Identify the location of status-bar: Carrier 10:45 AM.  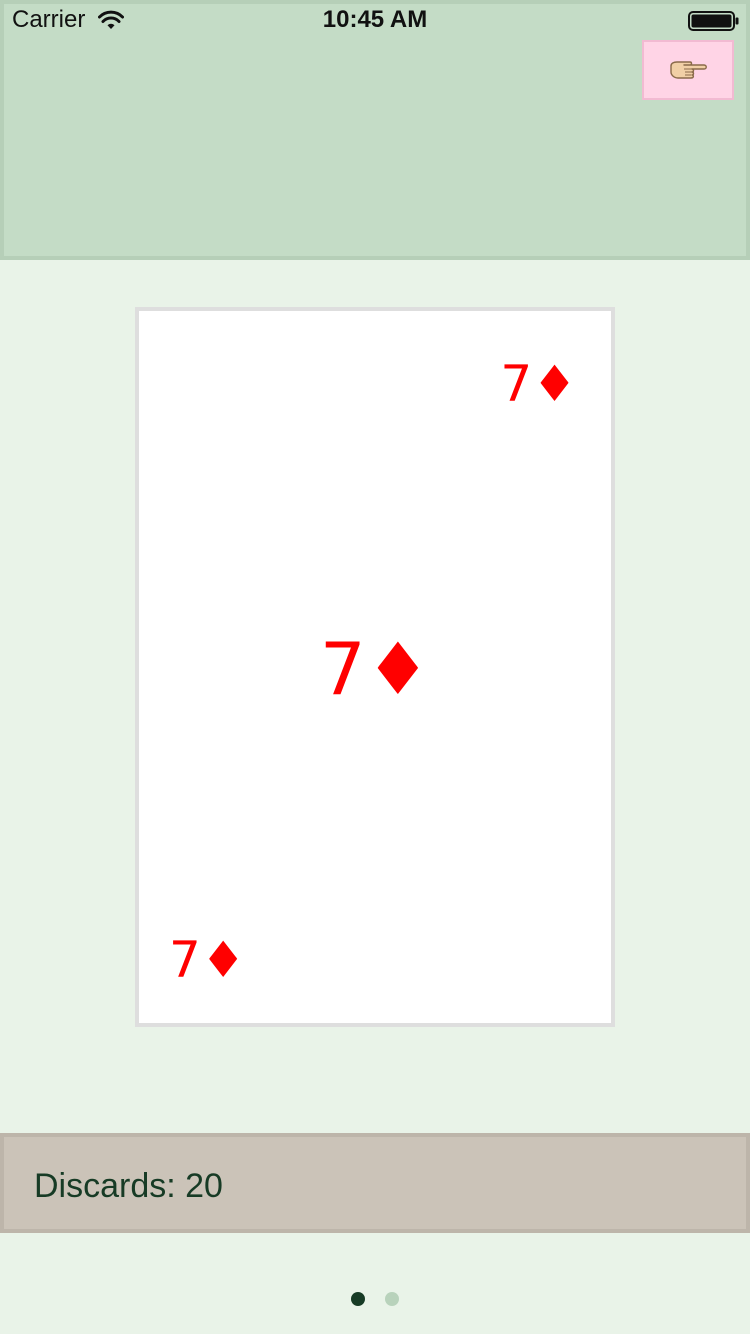
(375, 20).